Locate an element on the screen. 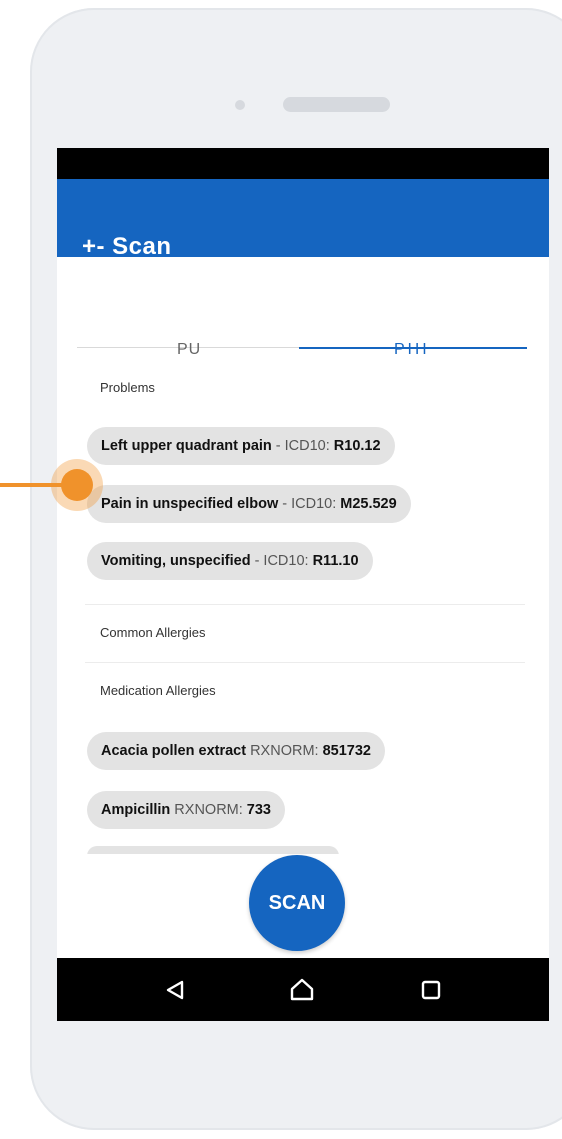 The image size is (562, 1139). common-allergies-heading: Common Allergies is located at coordinates (153, 632).